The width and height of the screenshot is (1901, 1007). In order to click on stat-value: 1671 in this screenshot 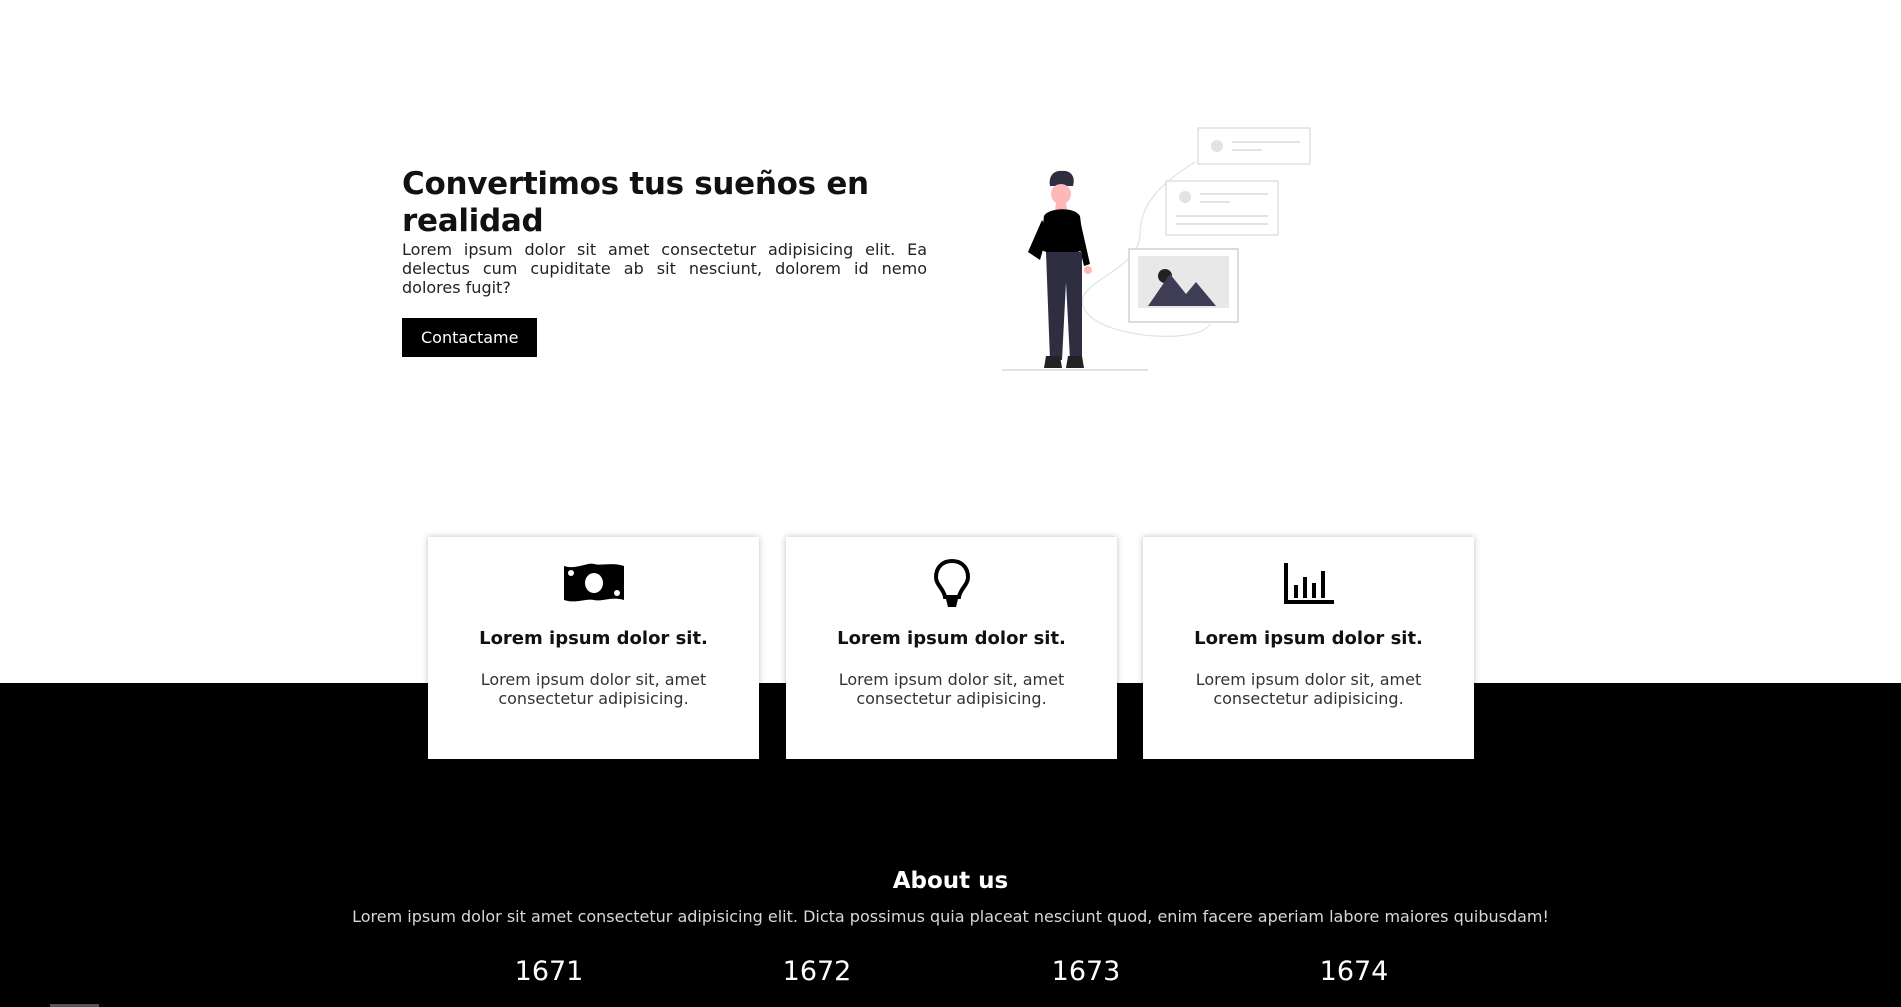, I will do `click(549, 971)`.